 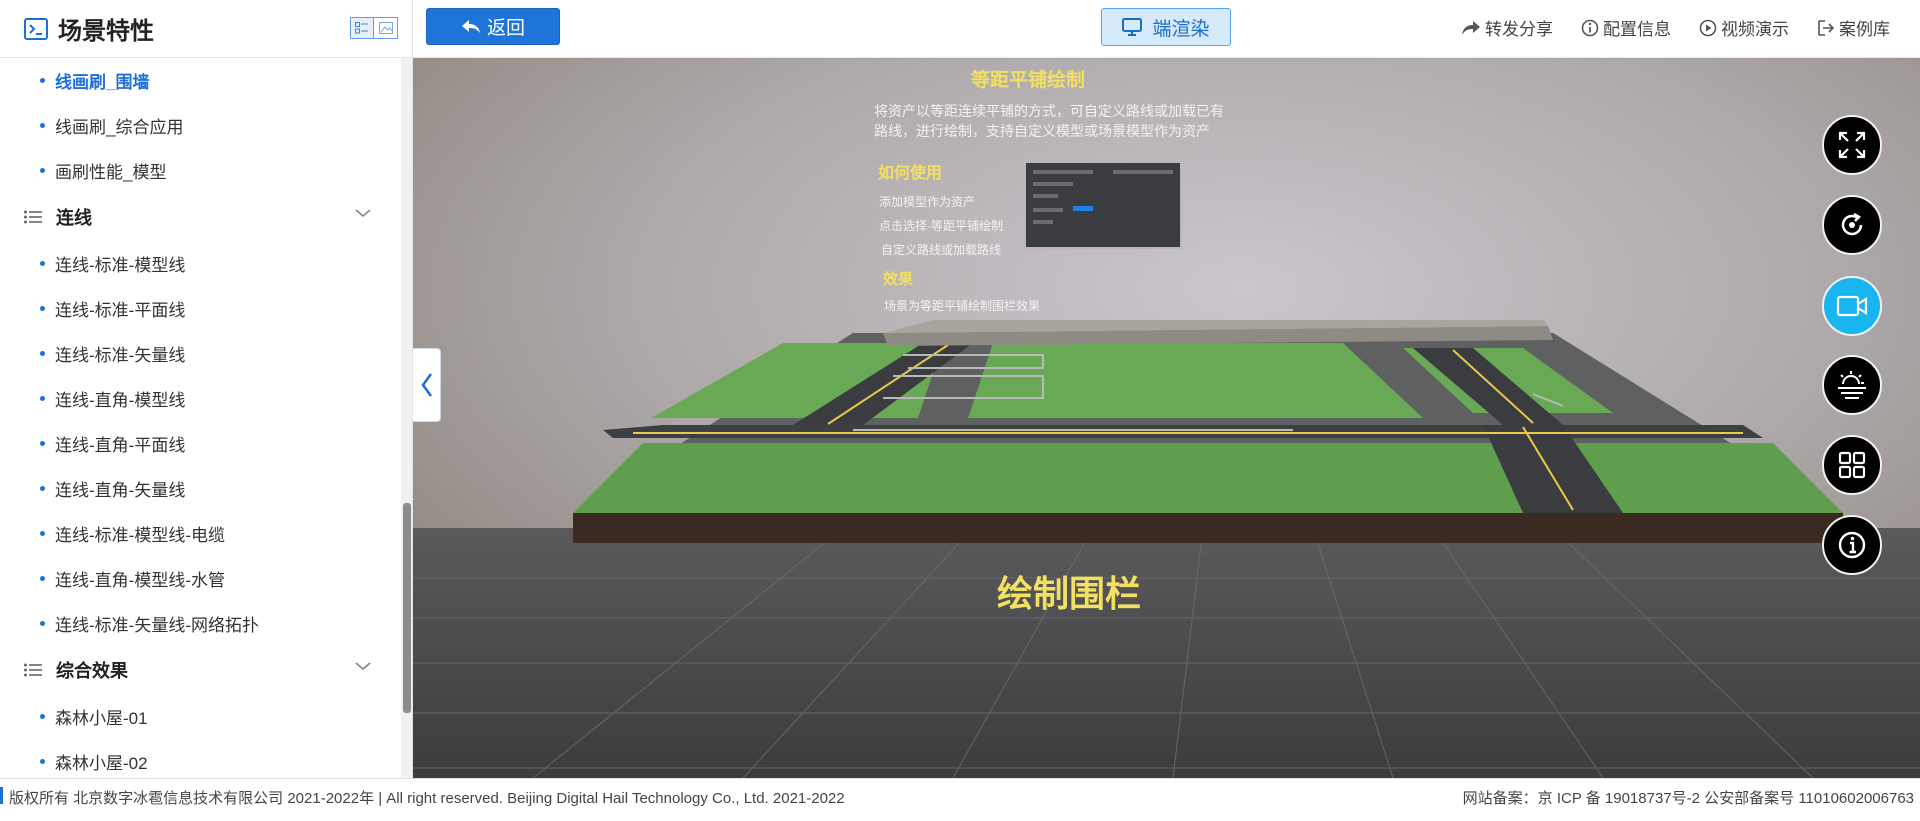 What do you see at coordinates (1027, 79) in the screenshot?
I see `scene-title: 等距平铺绘制` at bounding box center [1027, 79].